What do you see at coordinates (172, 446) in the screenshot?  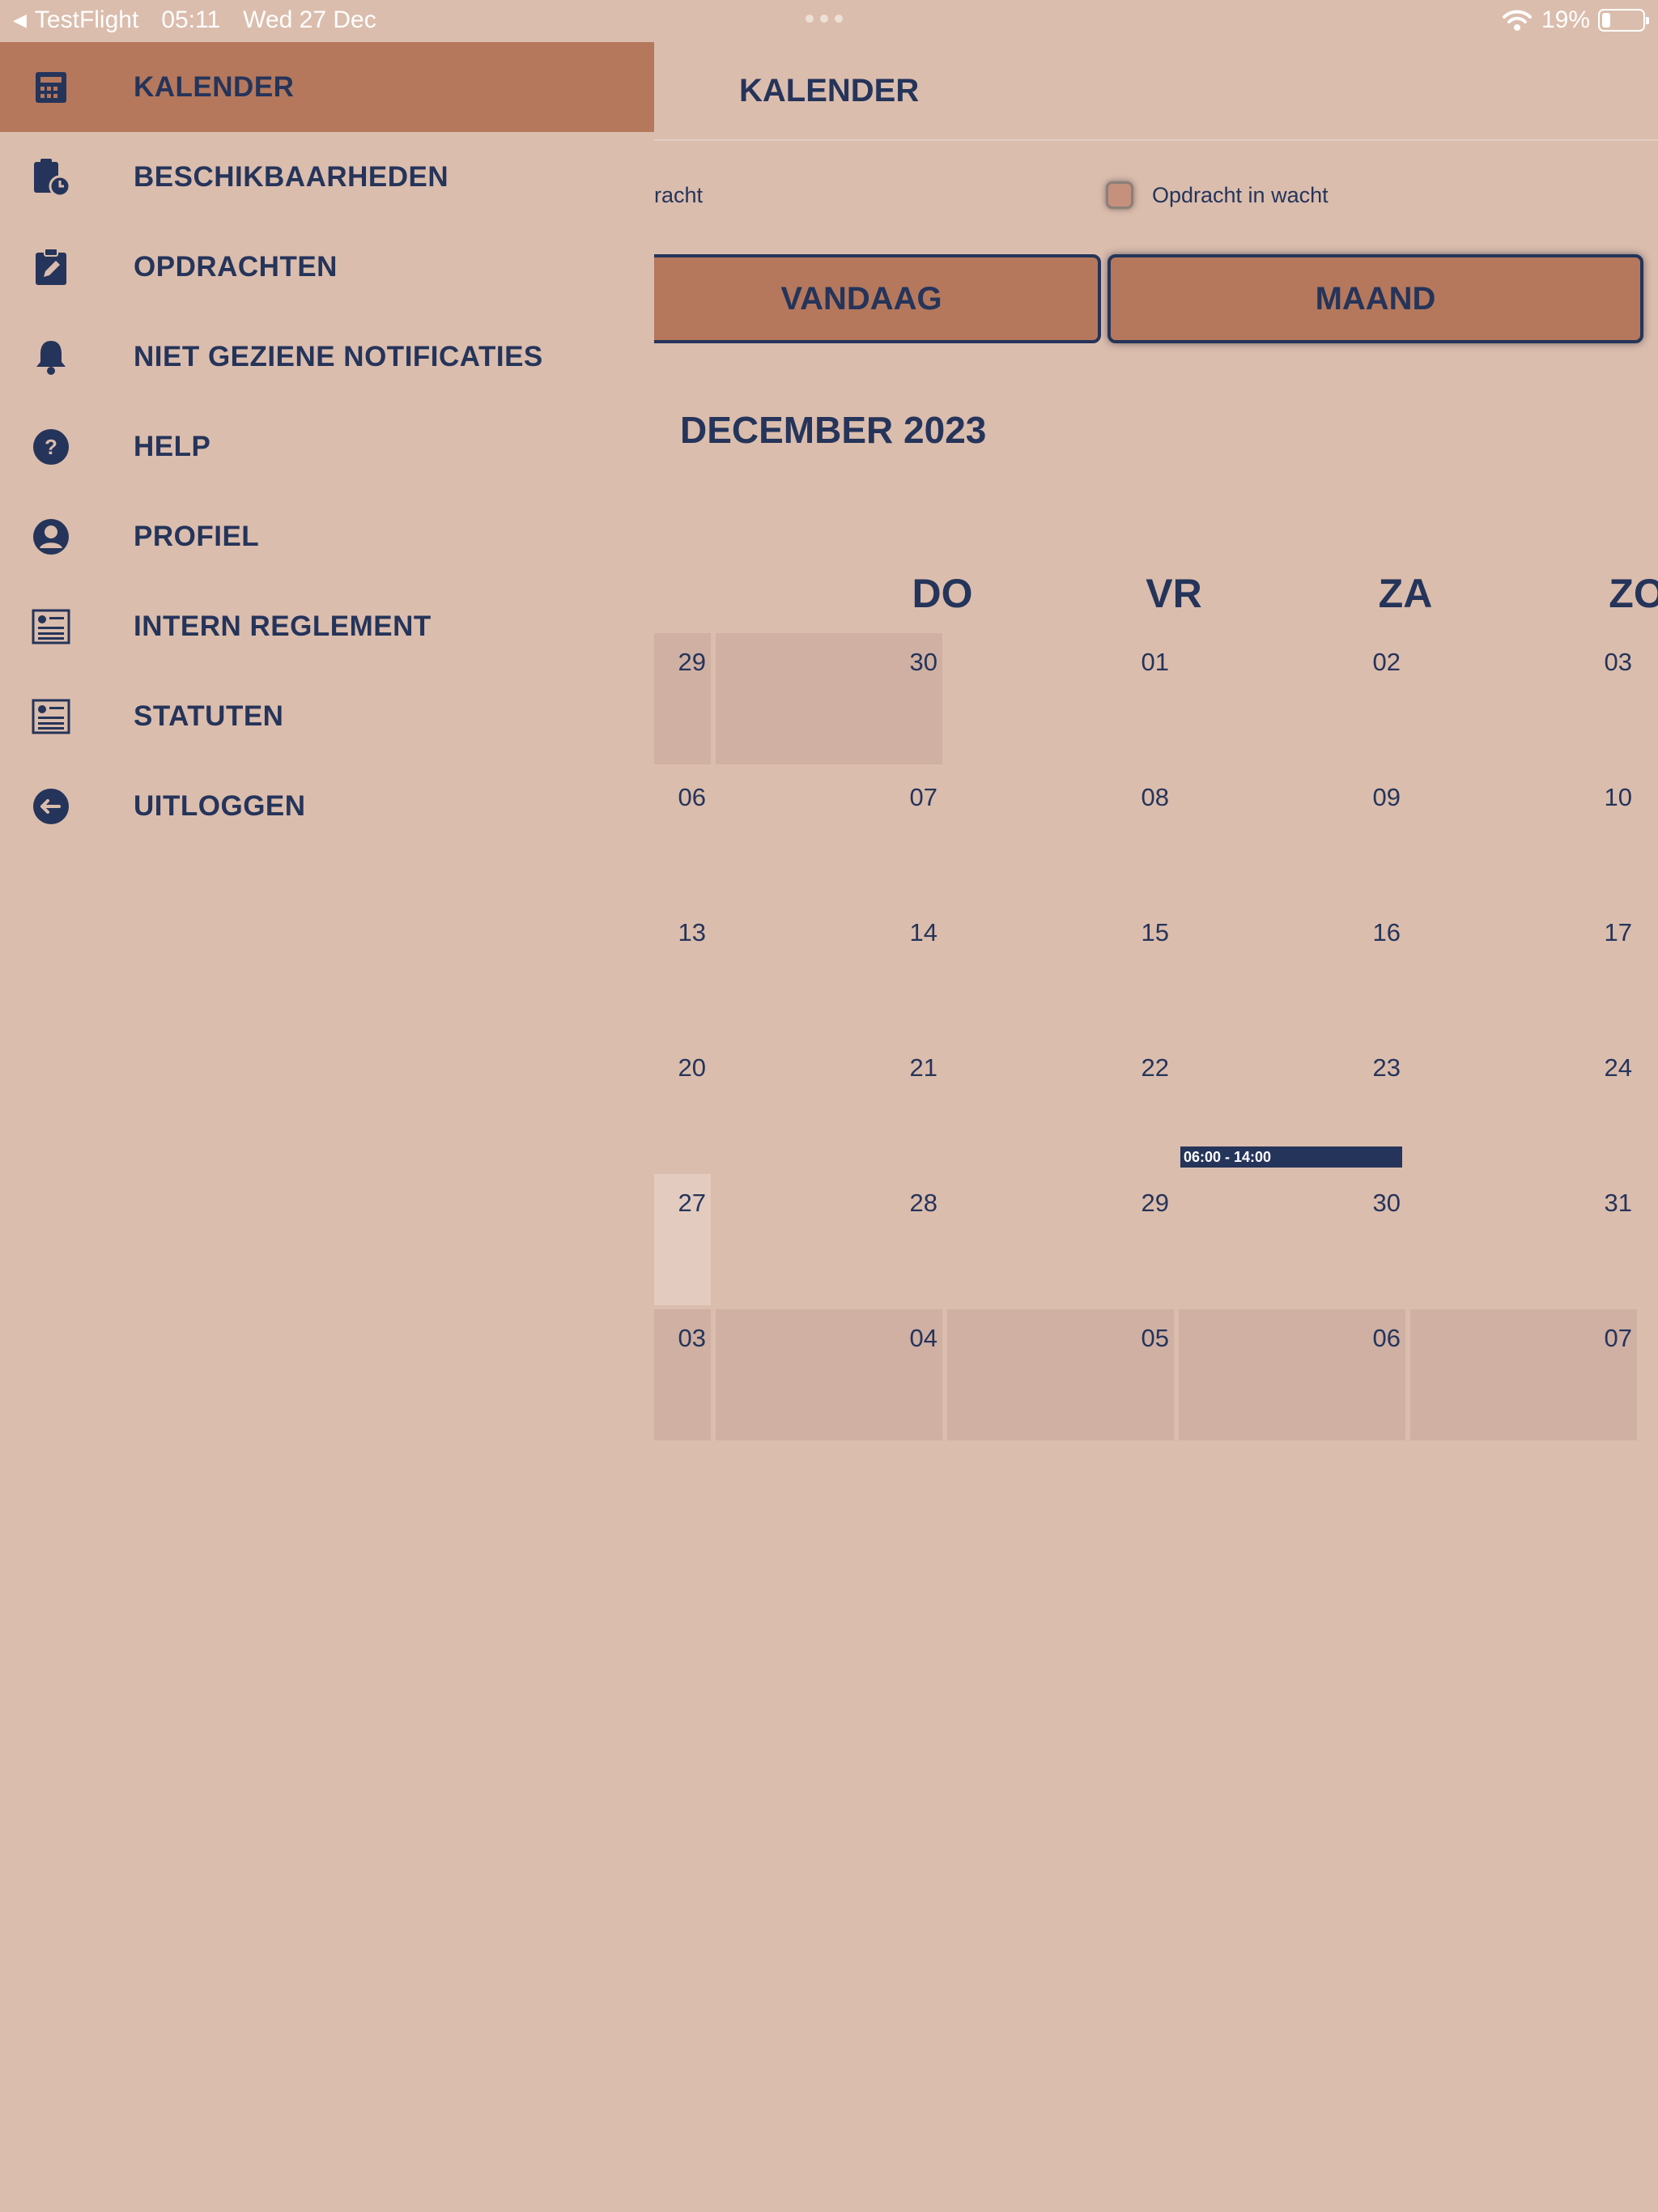 I see `sidebar-item-label: HELP` at bounding box center [172, 446].